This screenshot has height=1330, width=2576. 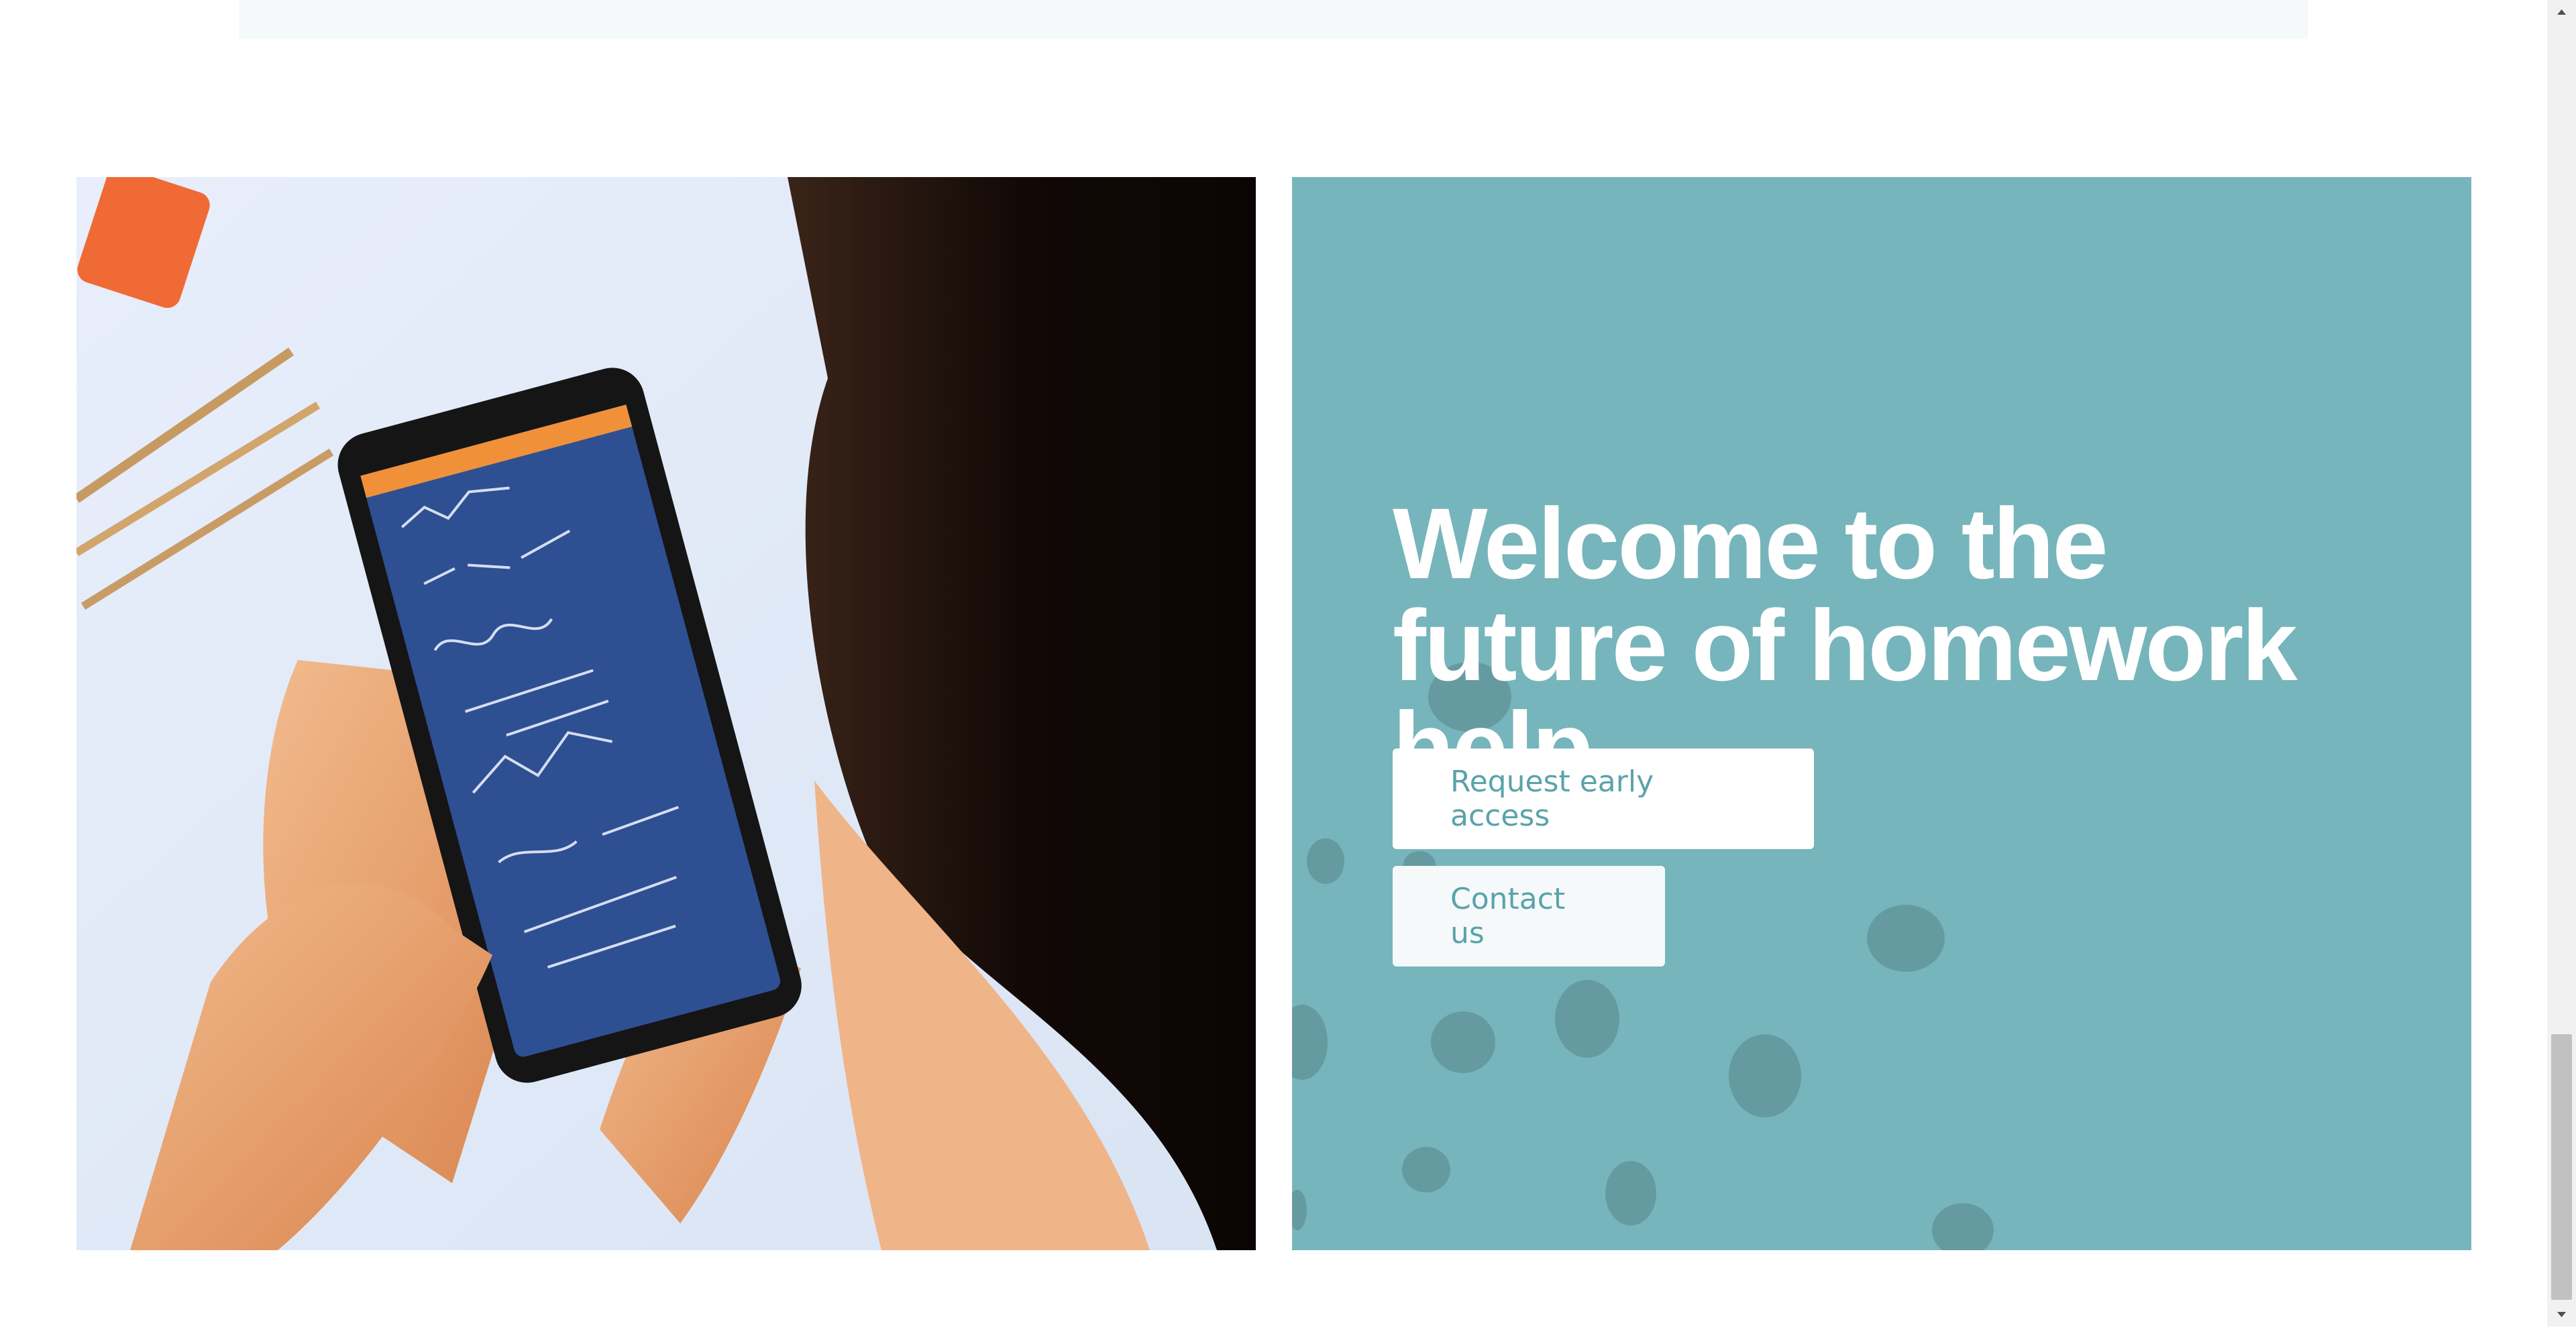 I want to click on chevron-down-icon, so click(x=2561, y=1314).